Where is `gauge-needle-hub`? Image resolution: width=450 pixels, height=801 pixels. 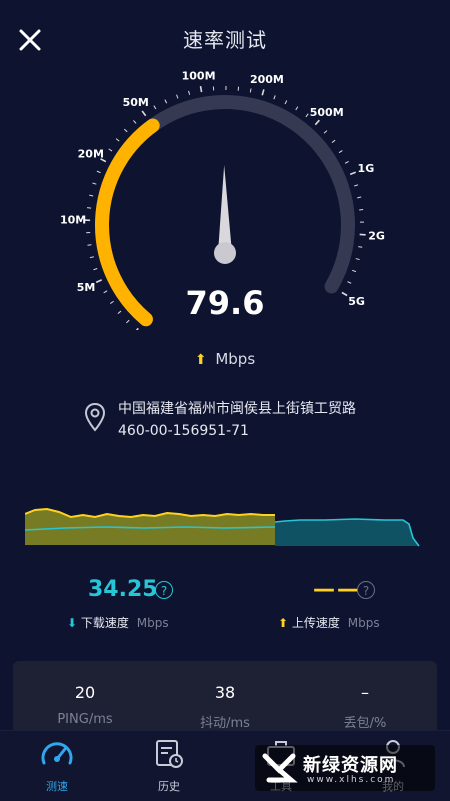
gauge-needle-hub is located at coordinates (225, 253).